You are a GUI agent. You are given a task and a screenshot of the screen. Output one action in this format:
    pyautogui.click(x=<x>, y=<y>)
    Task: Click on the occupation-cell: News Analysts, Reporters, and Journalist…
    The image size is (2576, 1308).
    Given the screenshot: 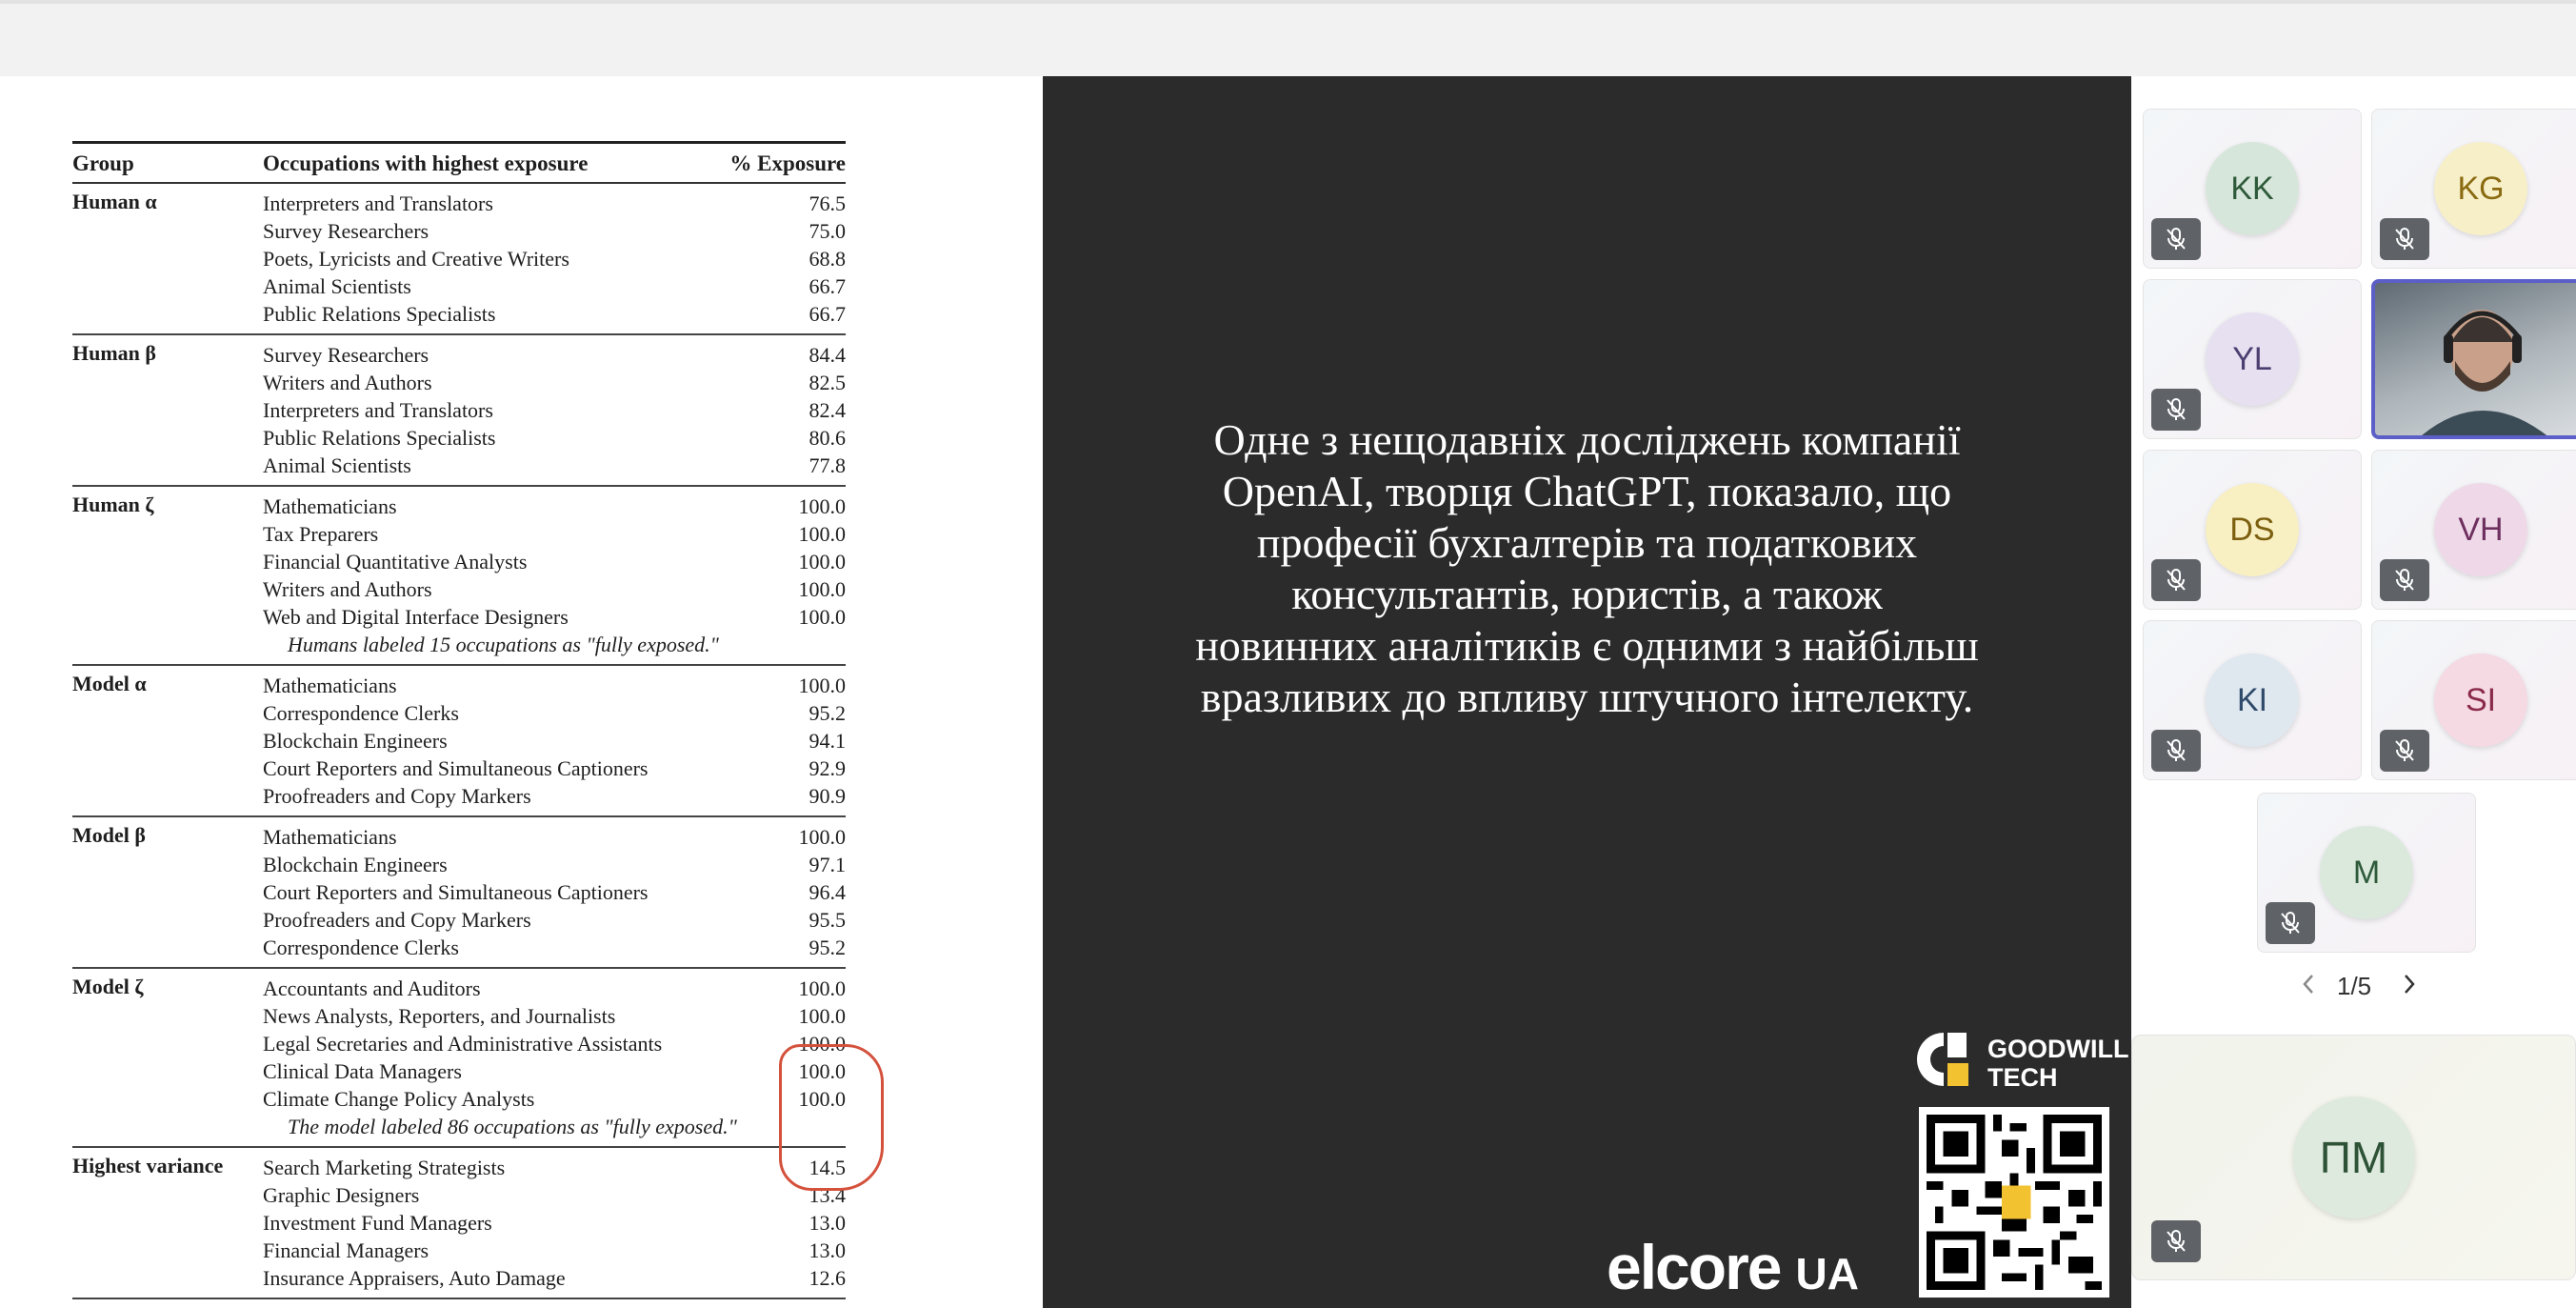 What is the action you would take?
    pyautogui.click(x=440, y=1016)
    